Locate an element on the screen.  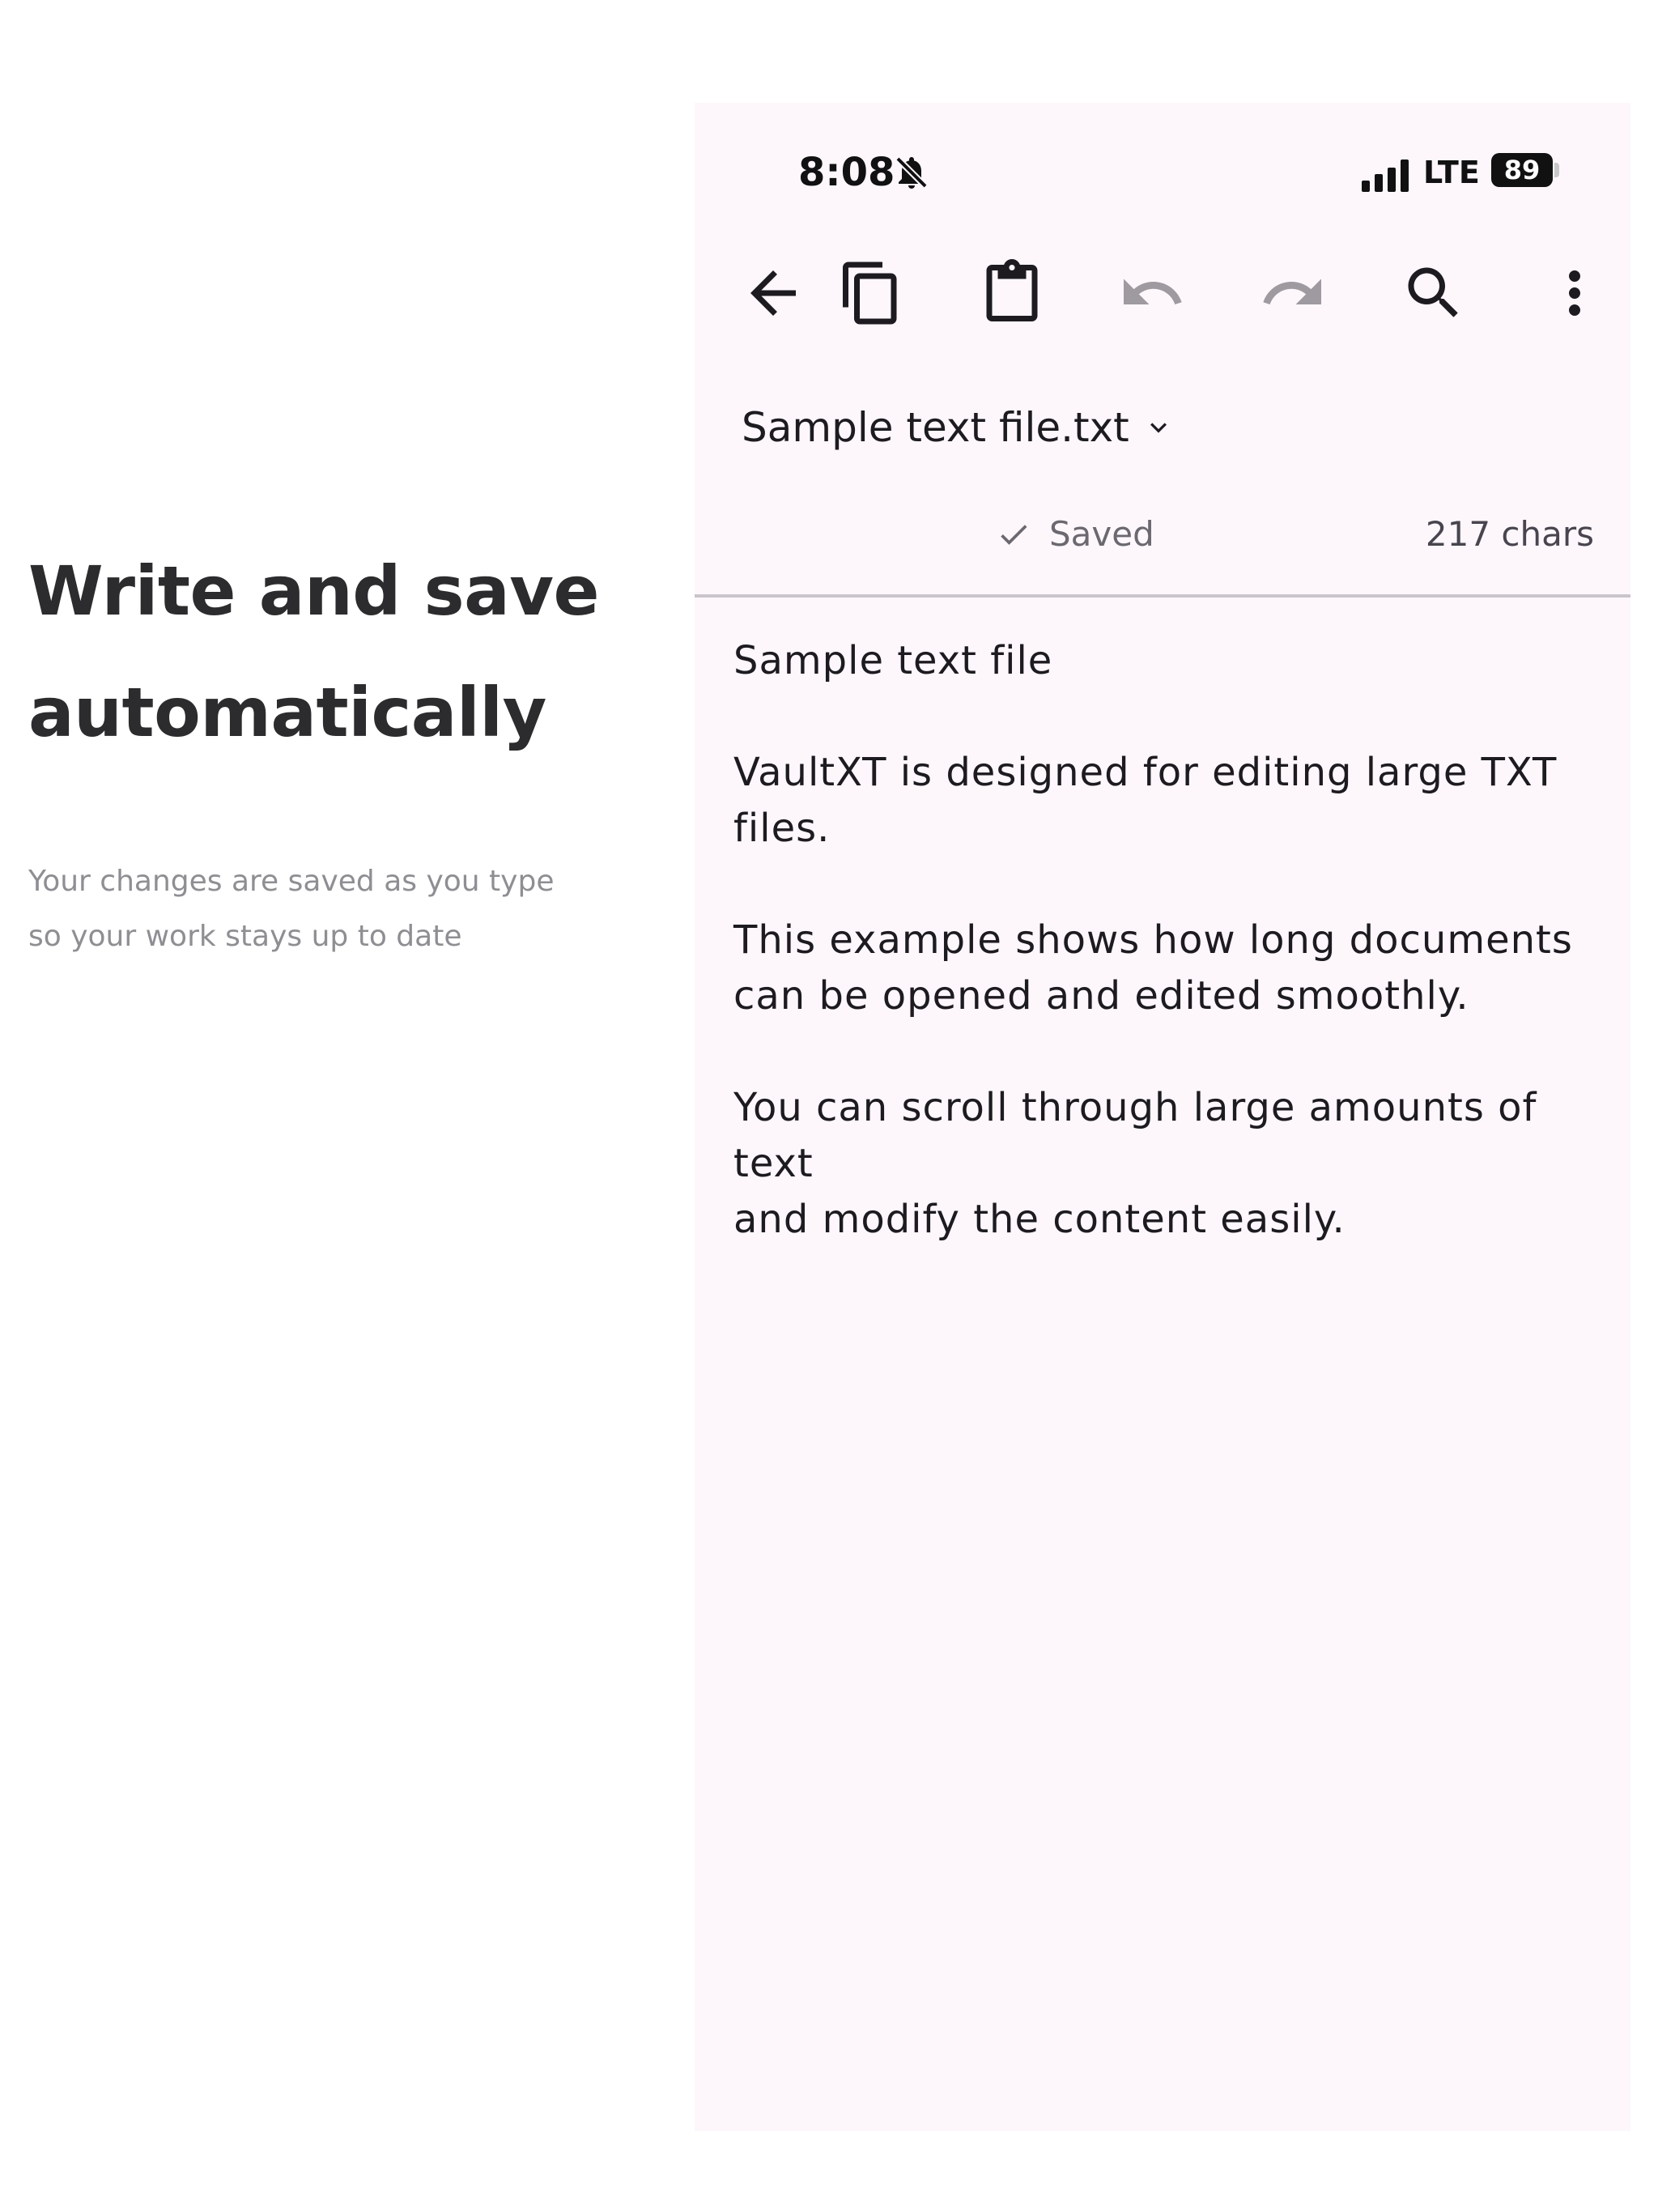
battery-icon: 89 is located at coordinates (1522, 170).